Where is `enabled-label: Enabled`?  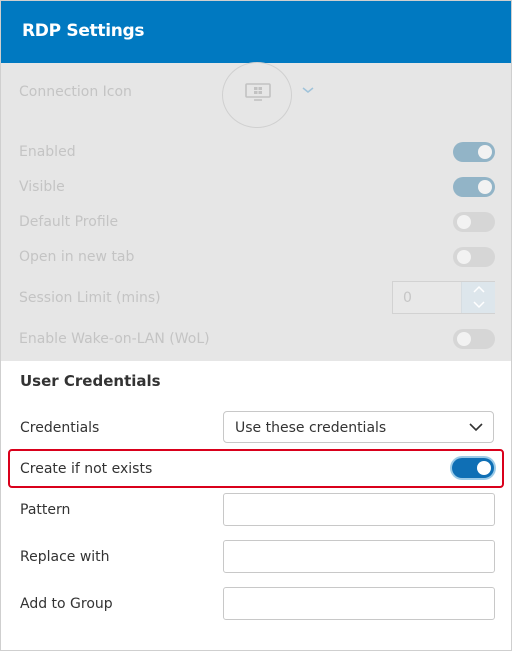 enabled-label: Enabled is located at coordinates (47, 152).